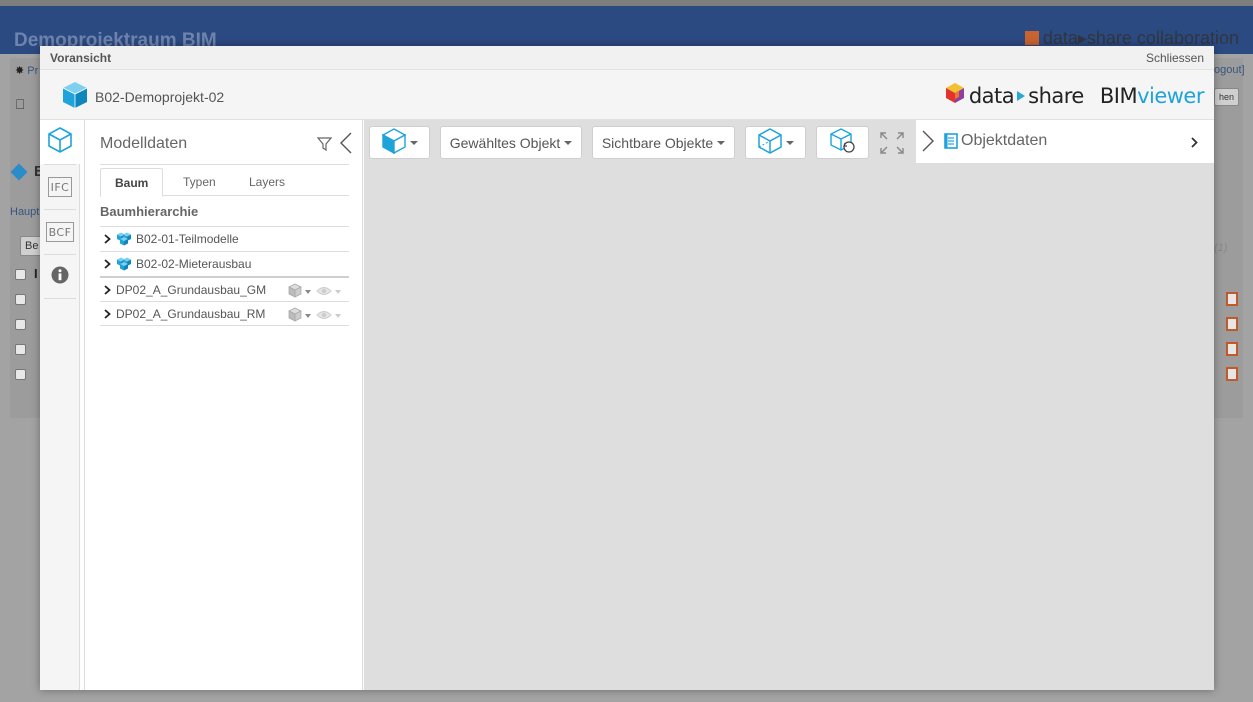 This screenshot has width=1253, height=702. I want to click on project-name: B02-Demoprojekt-02, so click(160, 97).